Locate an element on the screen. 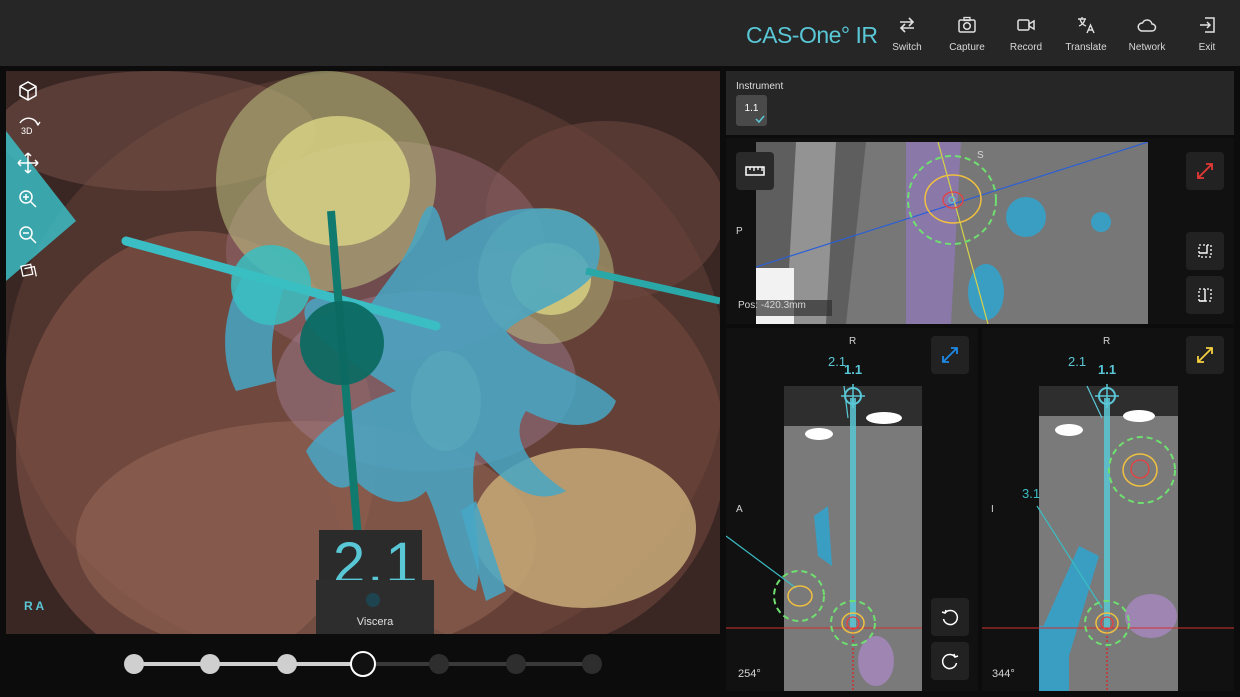  needle-label-primary-right: 1.1 is located at coordinates (1107, 369).